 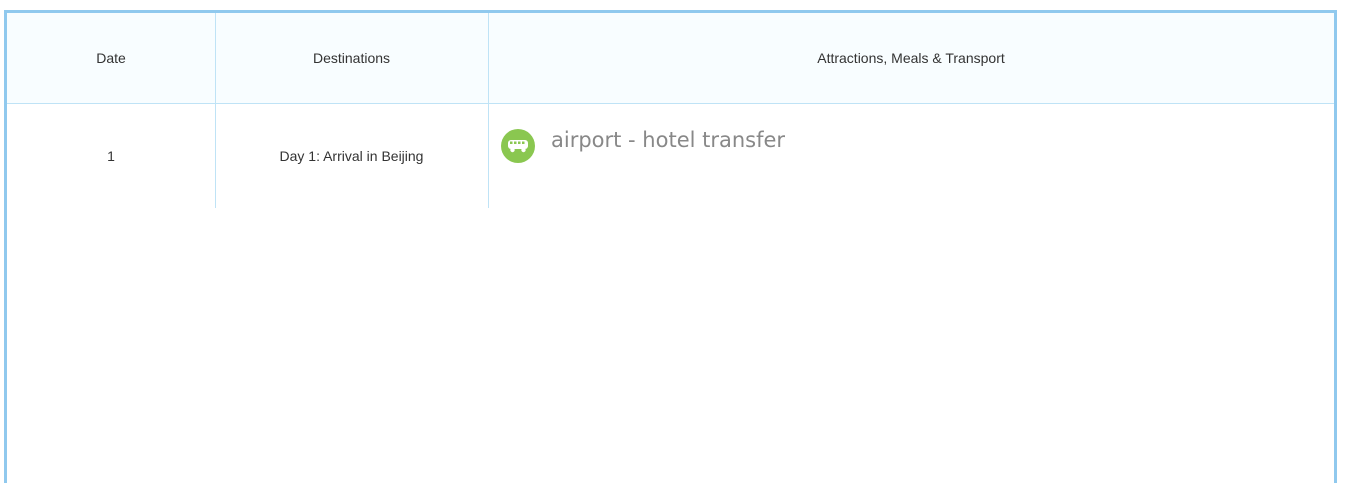 I want to click on transport-item: airport - hotel transfer, so click(x=643, y=145).